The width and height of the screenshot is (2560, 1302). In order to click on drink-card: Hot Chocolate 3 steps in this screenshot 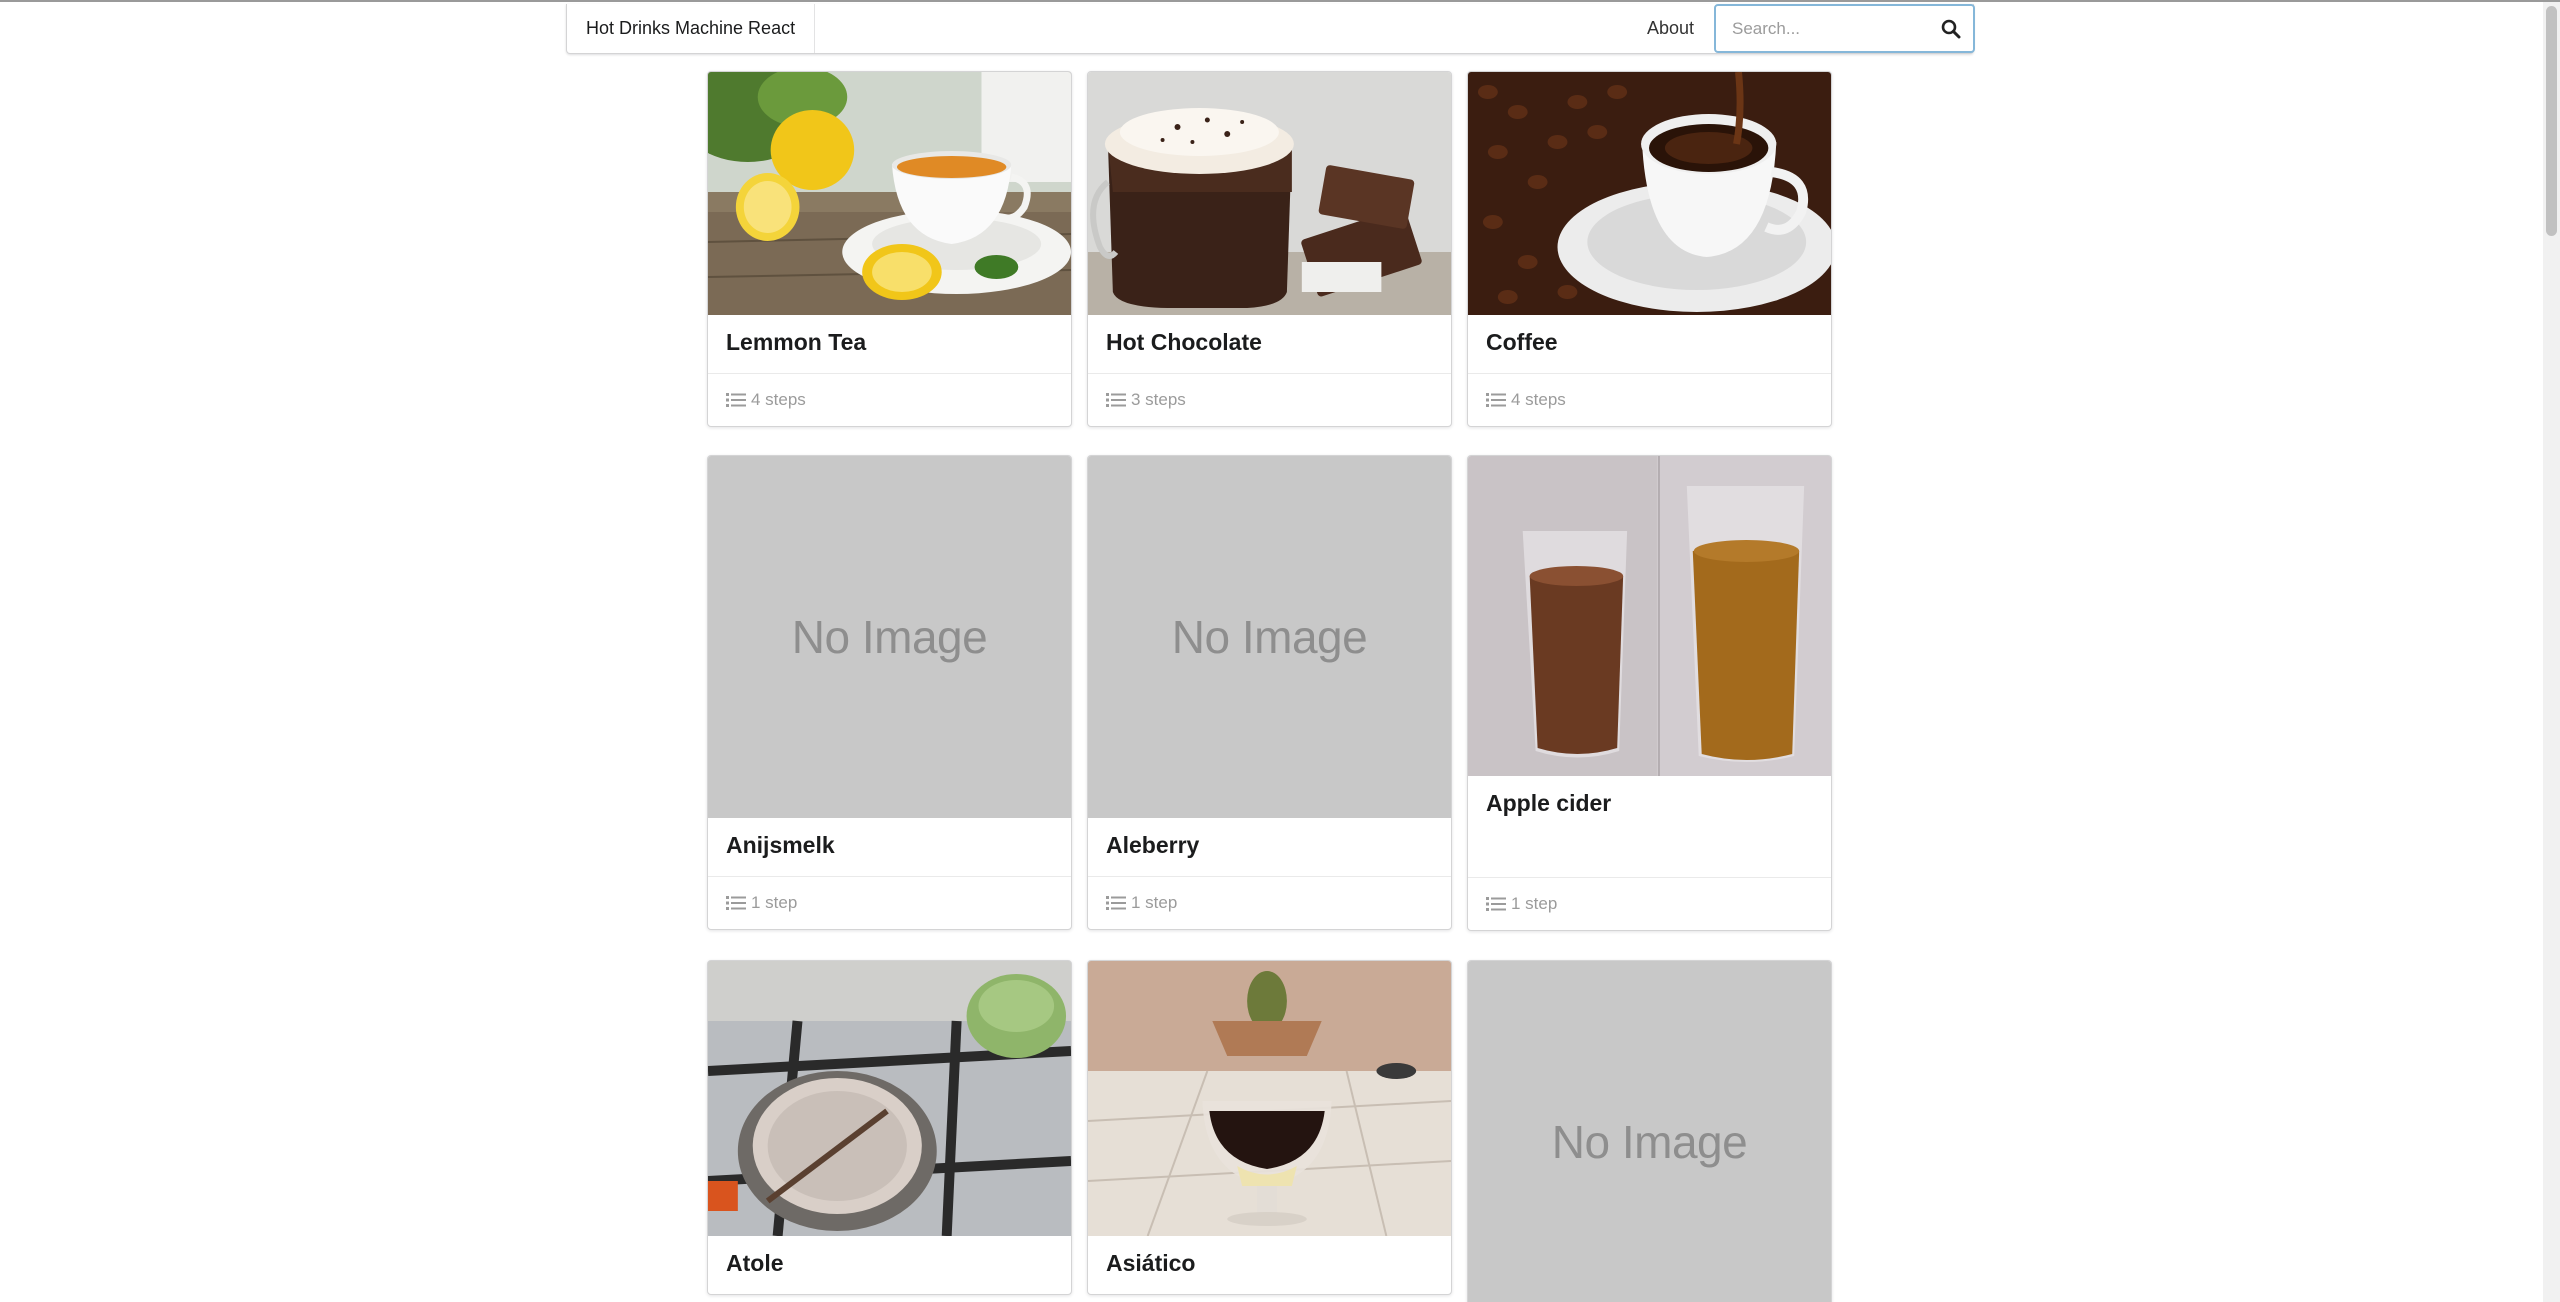, I will do `click(1269, 249)`.